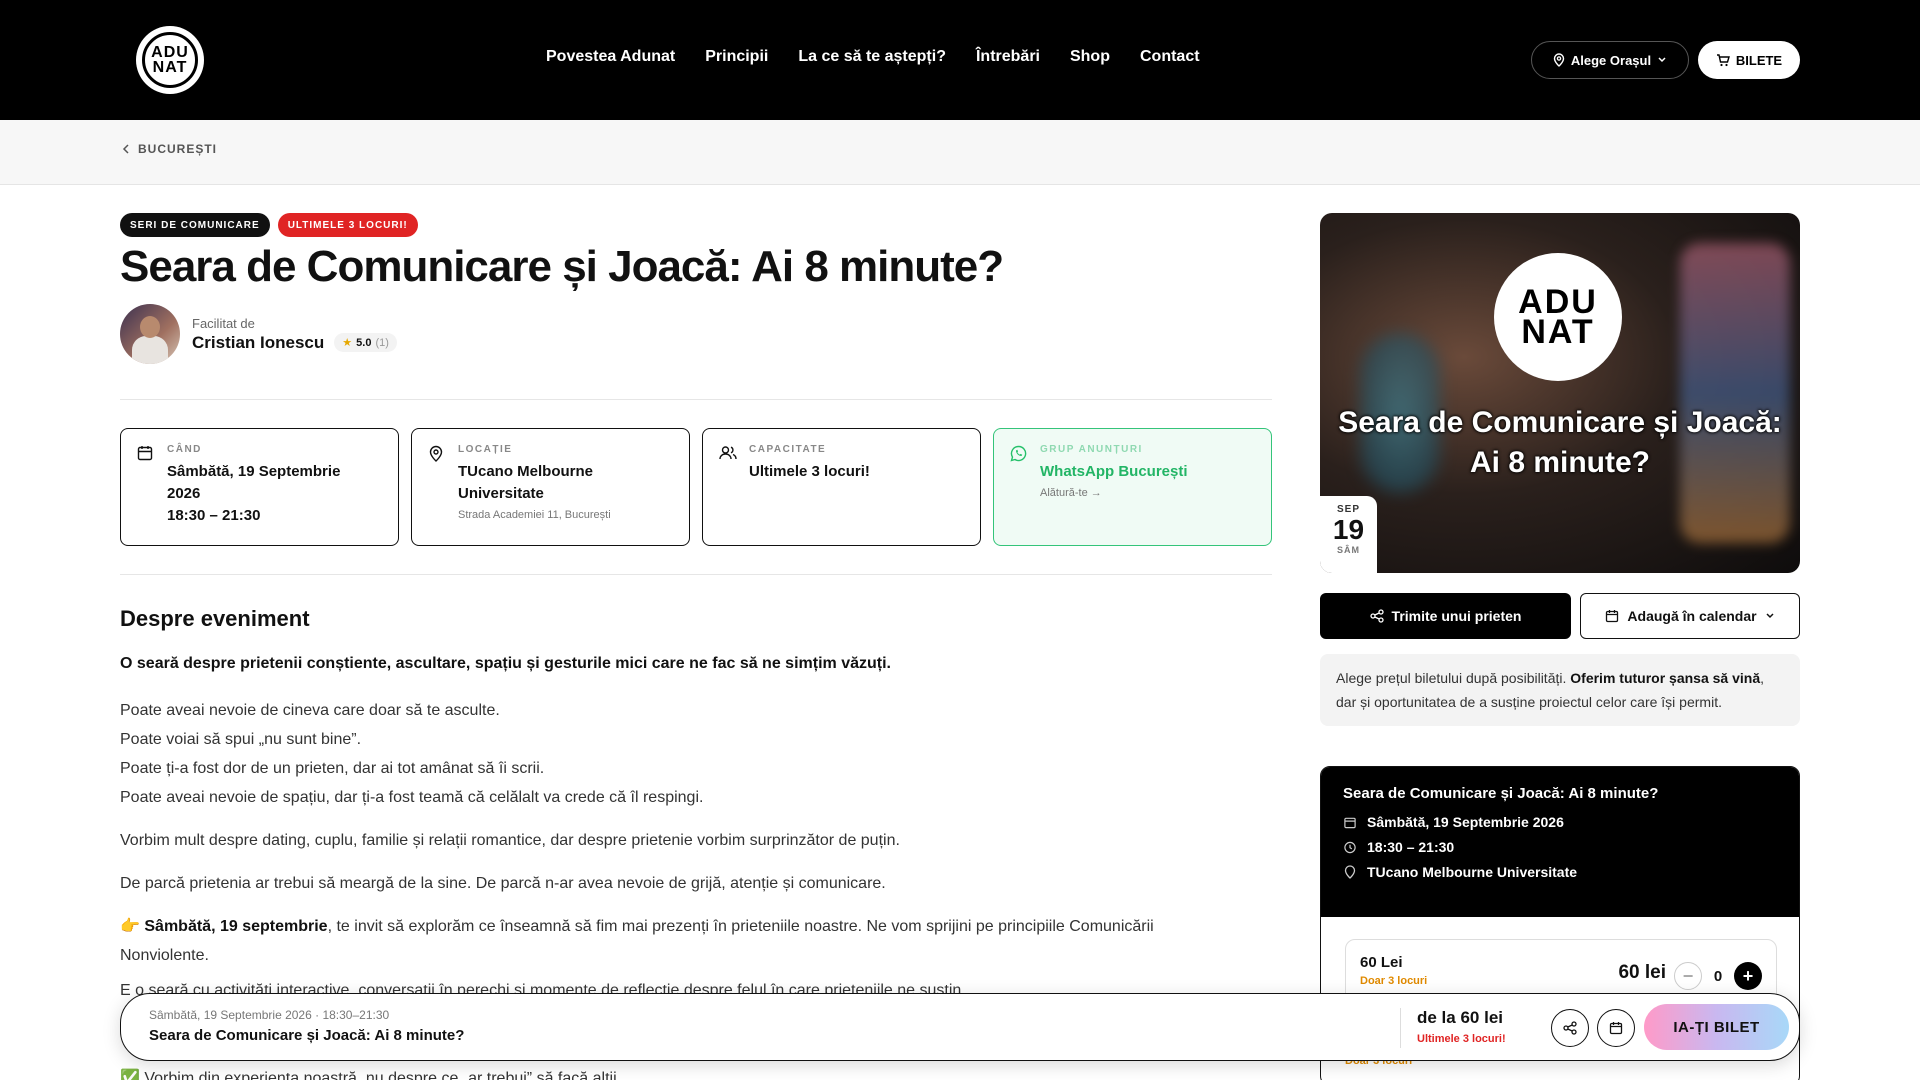  I want to click on date-highlight: Sâmbătă, 19 septembrie, so click(236, 926).